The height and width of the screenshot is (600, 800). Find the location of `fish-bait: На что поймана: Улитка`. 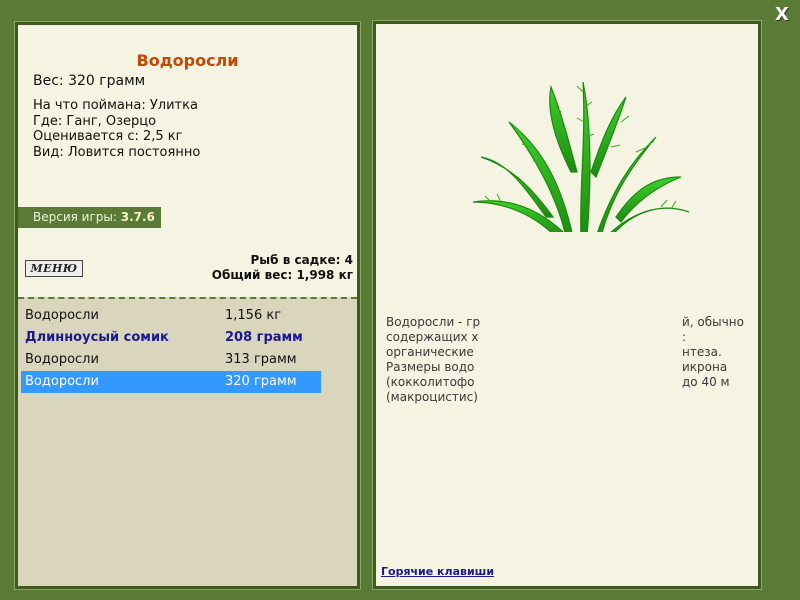

fish-bait: На что поймана: Улитка is located at coordinates (115, 105).